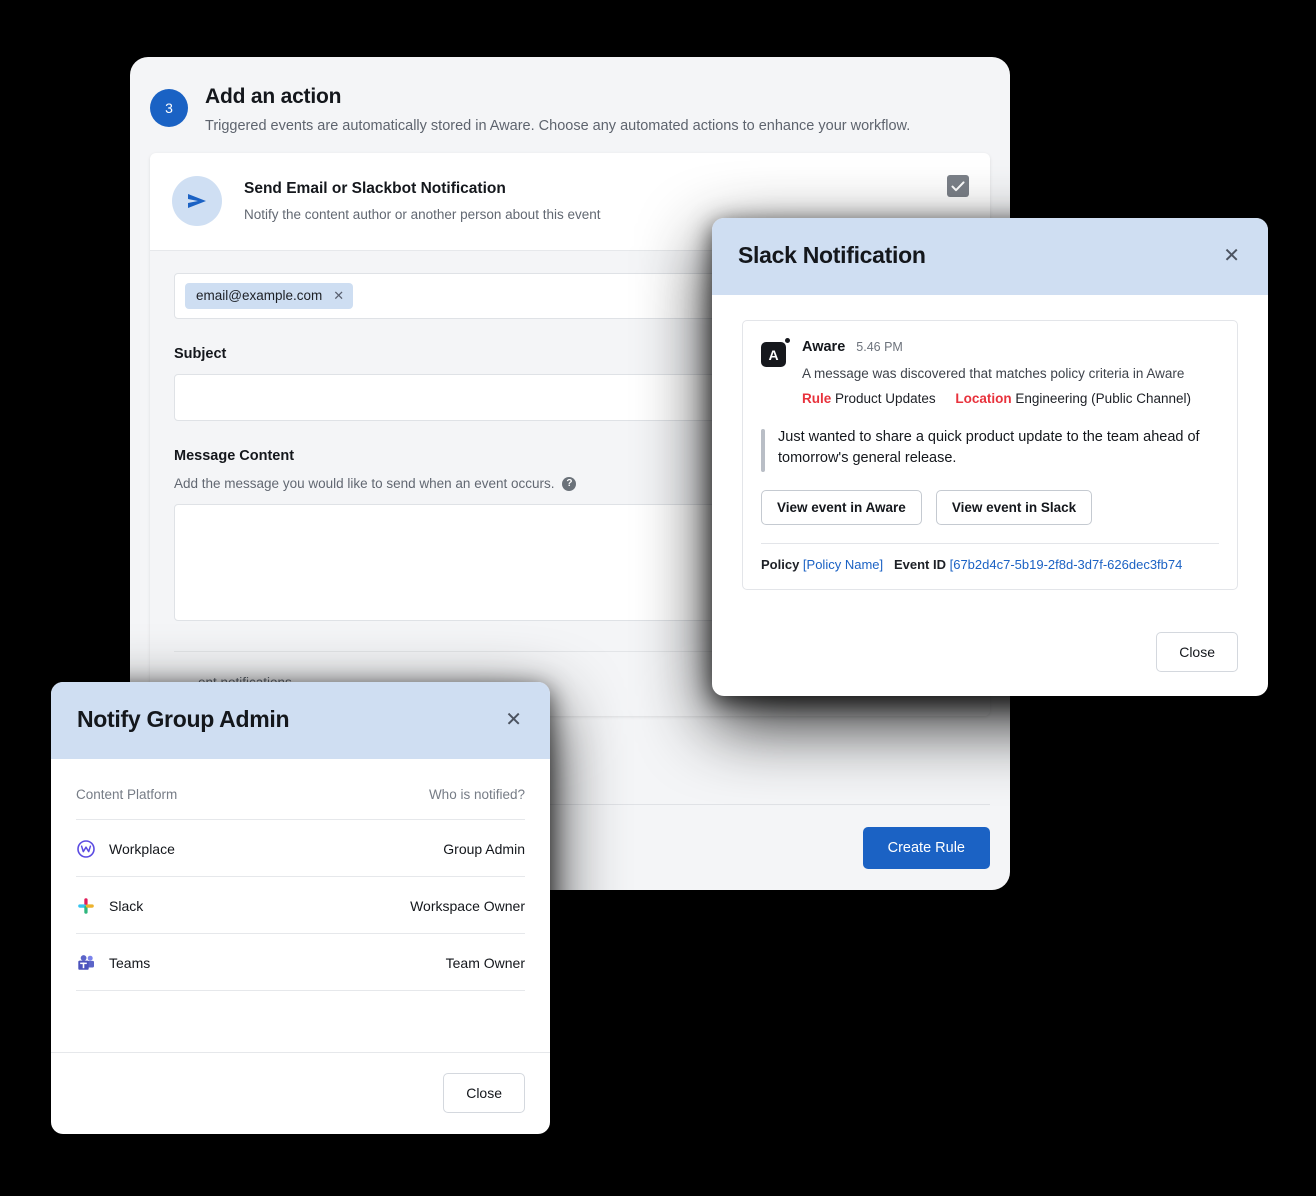 This screenshot has width=1316, height=1196. Describe the element at coordinates (1066, 564) in the screenshot. I see `event-id-value-link: [67b2d4c7-5b19-2f8d-3d7f-626dec3fb74` at that location.